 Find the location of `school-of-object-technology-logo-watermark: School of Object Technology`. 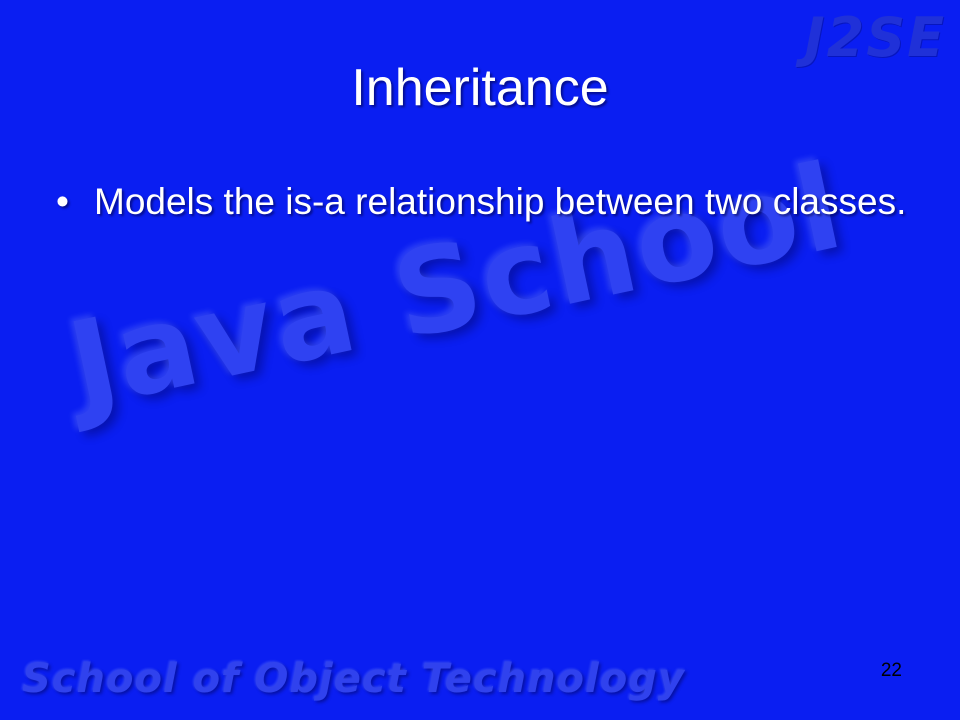

school-of-object-technology-logo-watermark: School of Object Technology is located at coordinates (353, 679).